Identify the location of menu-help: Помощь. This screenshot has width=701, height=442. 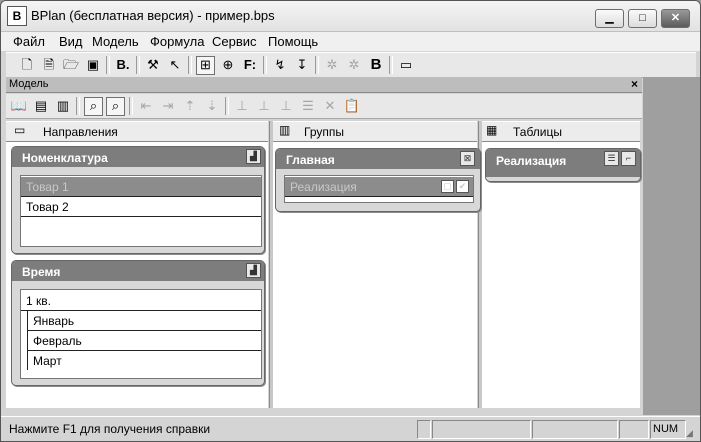
(293, 41).